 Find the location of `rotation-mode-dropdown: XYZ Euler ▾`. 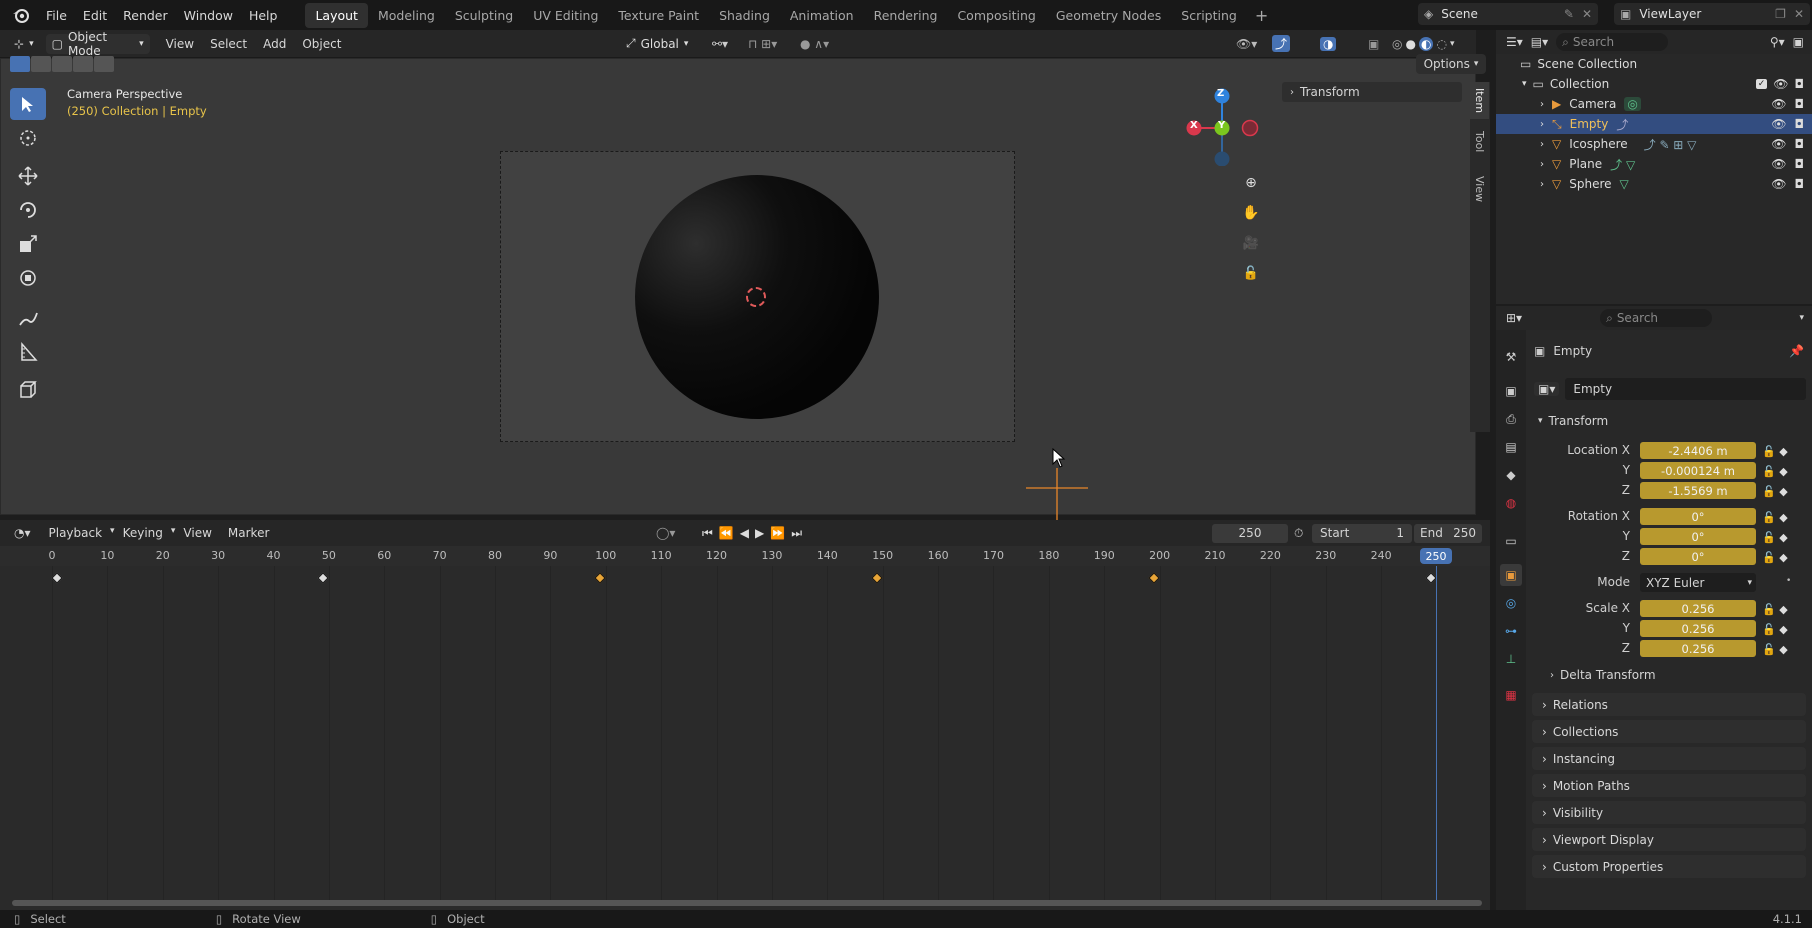

rotation-mode-dropdown: XYZ Euler ▾ is located at coordinates (1698, 582).